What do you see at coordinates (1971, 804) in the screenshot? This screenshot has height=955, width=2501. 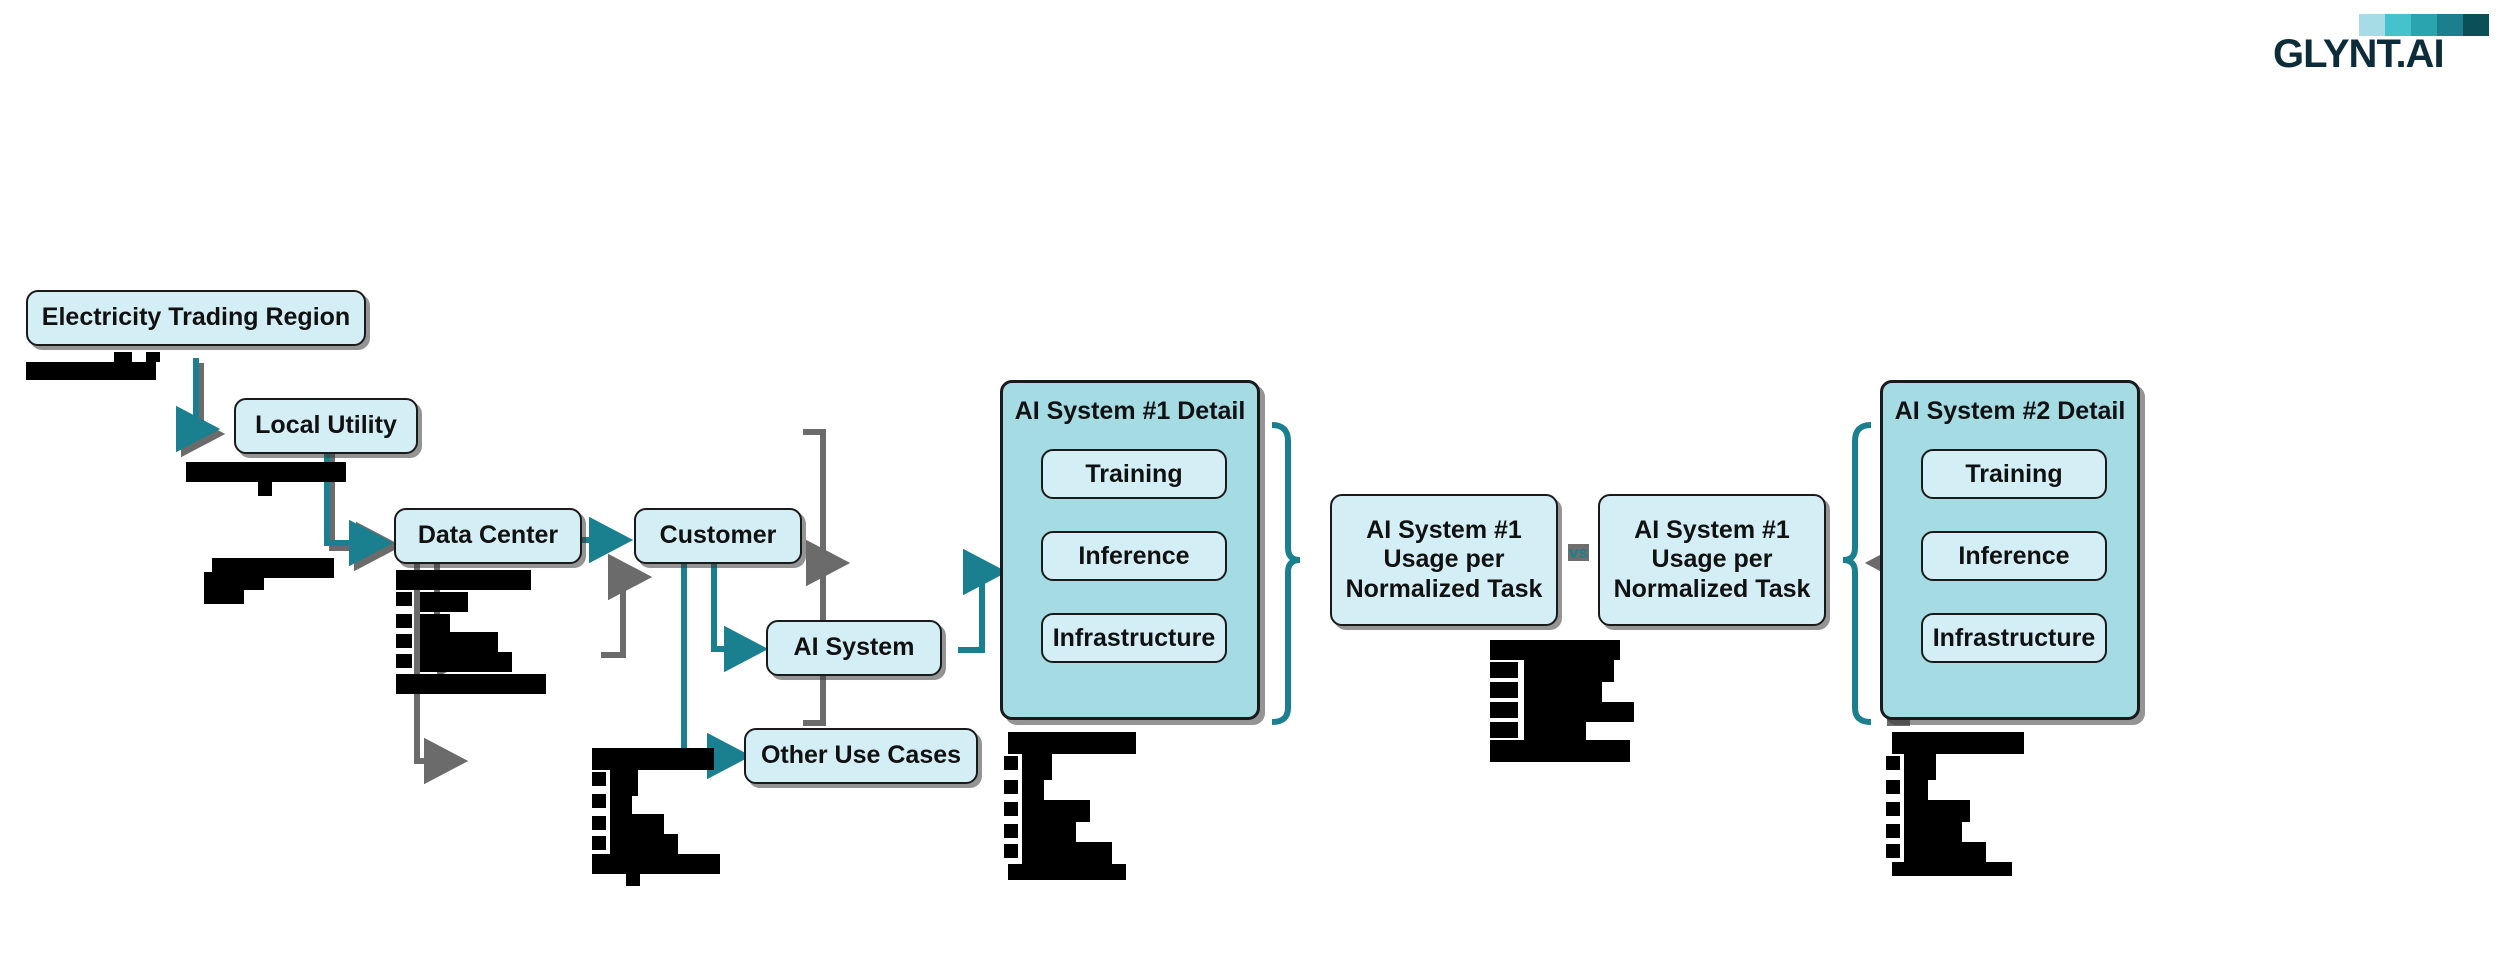 I see `redacted-annotation-detail2` at bounding box center [1971, 804].